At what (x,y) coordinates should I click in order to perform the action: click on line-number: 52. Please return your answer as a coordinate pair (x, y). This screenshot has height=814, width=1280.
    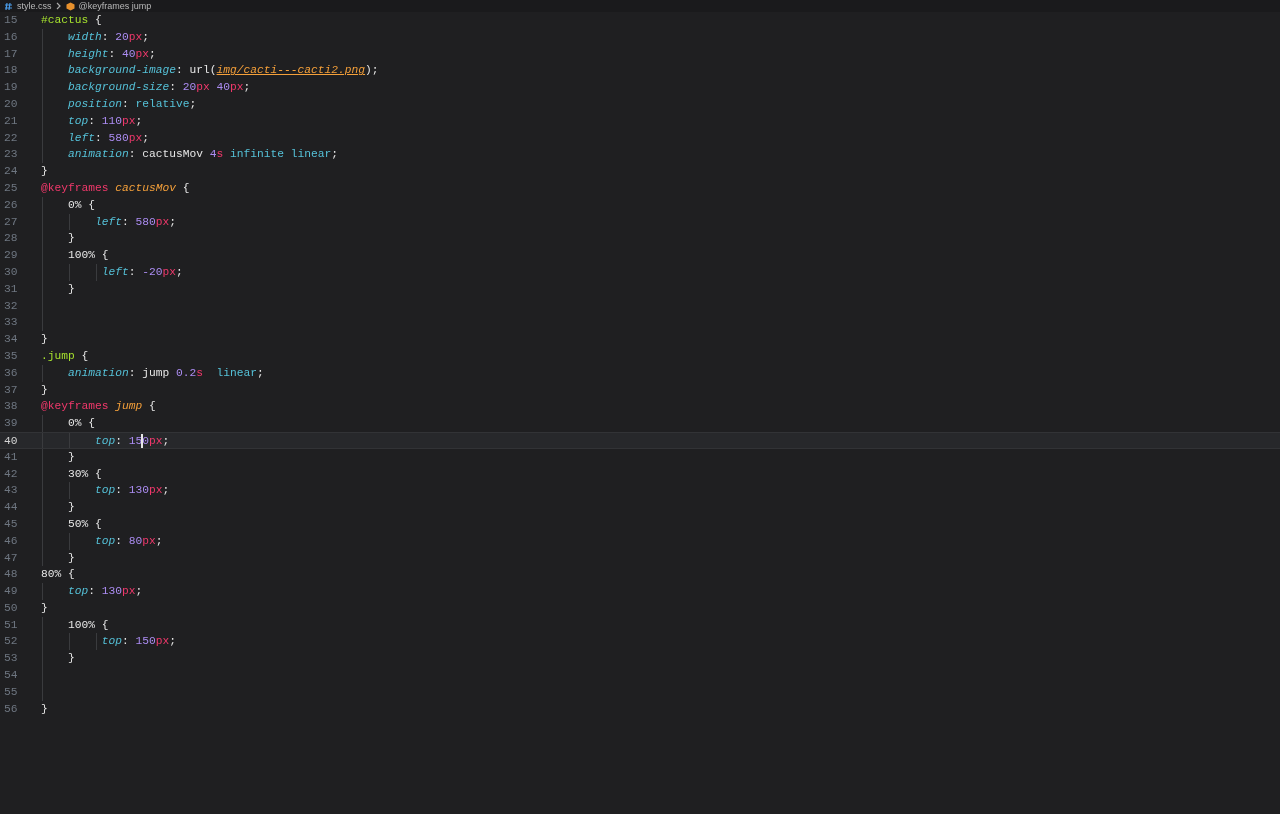
    Looking at the image, I should click on (11, 642).